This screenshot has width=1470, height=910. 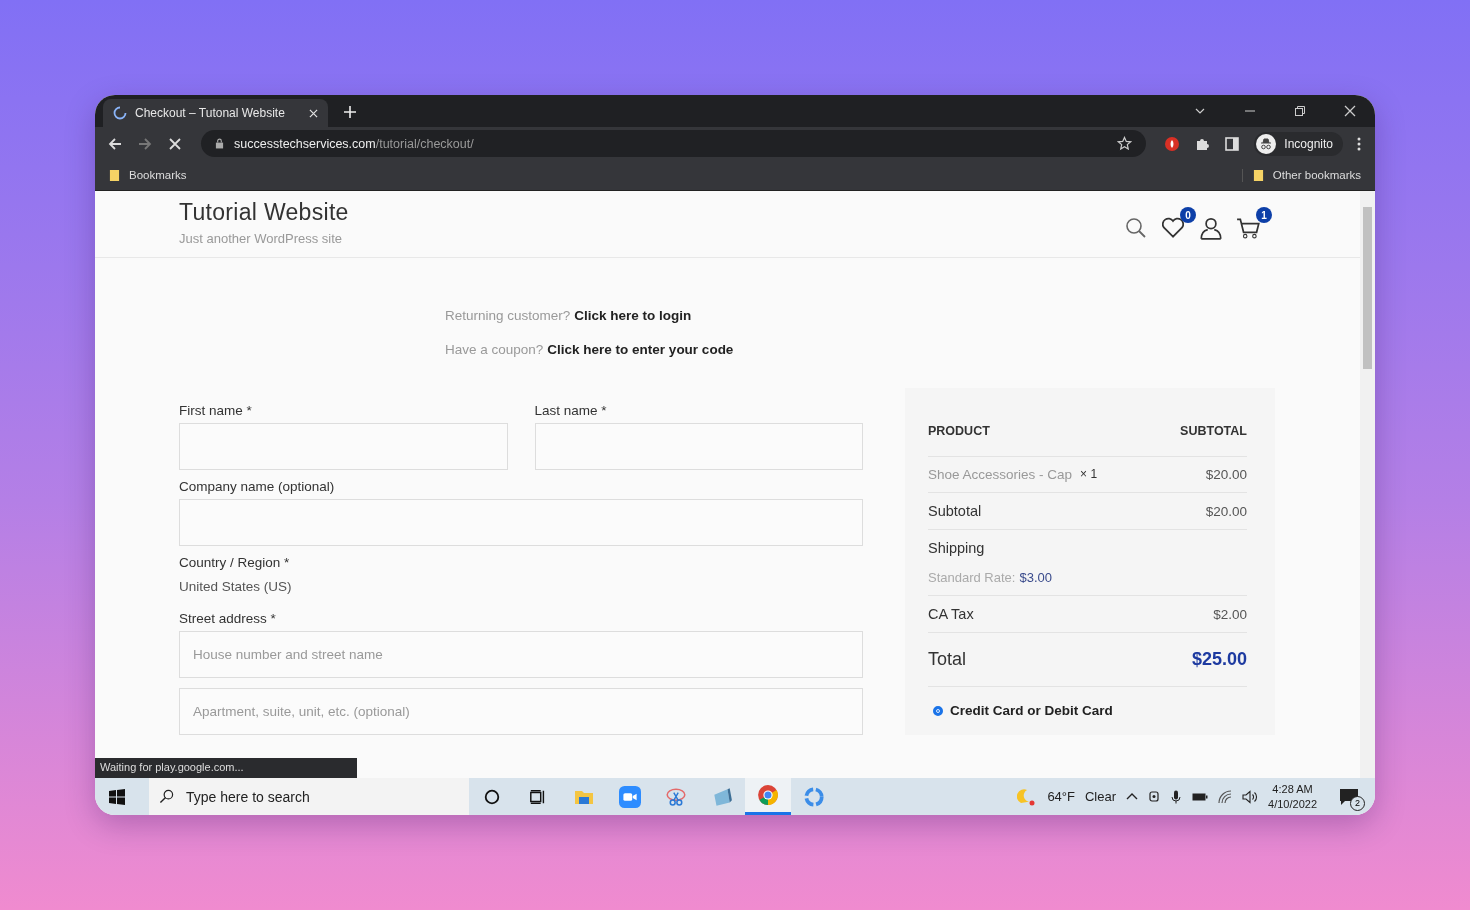 I want to click on cart-icon, so click(x=1249, y=228).